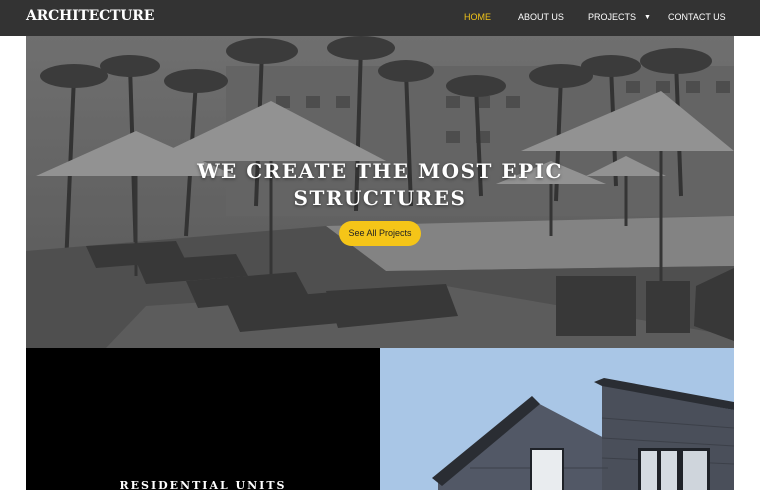  I want to click on nav-links: HOME ABOUT US PROJECTS ▼ CONTACT US, so click(380, 18).